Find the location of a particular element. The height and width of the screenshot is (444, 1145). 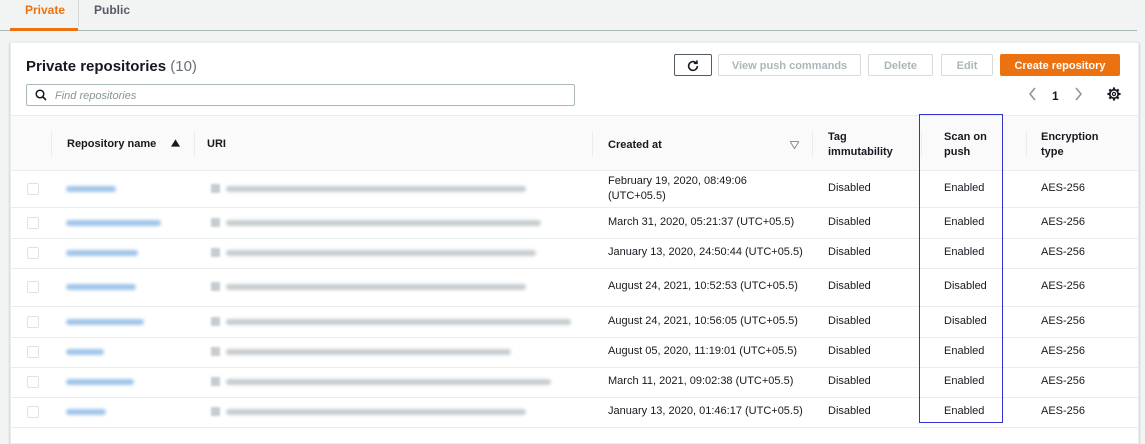

refresh-button is located at coordinates (693, 65).